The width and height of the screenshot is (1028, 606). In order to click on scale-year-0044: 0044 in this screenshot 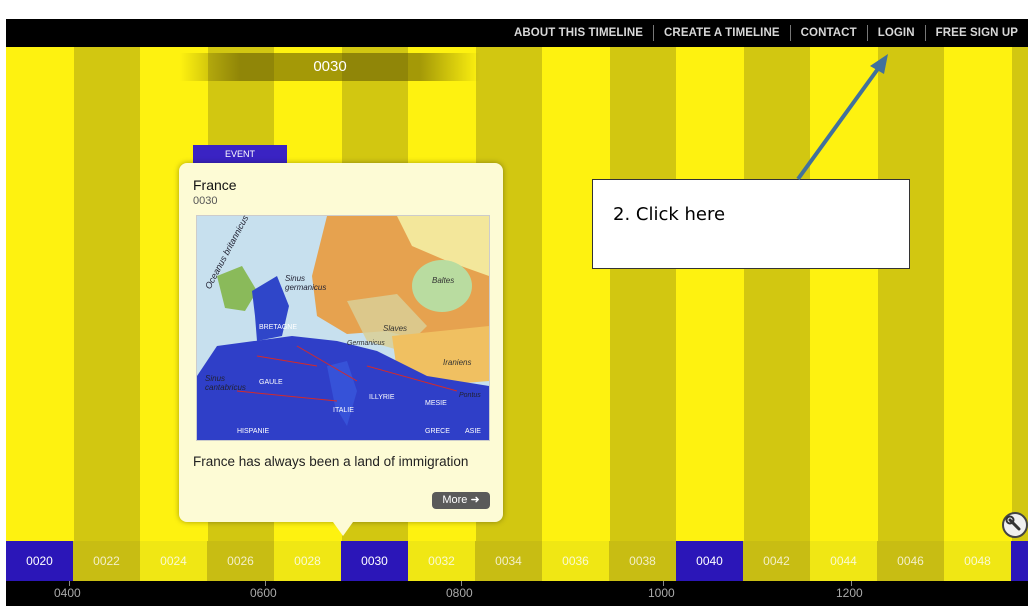, I will do `click(843, 561)`.